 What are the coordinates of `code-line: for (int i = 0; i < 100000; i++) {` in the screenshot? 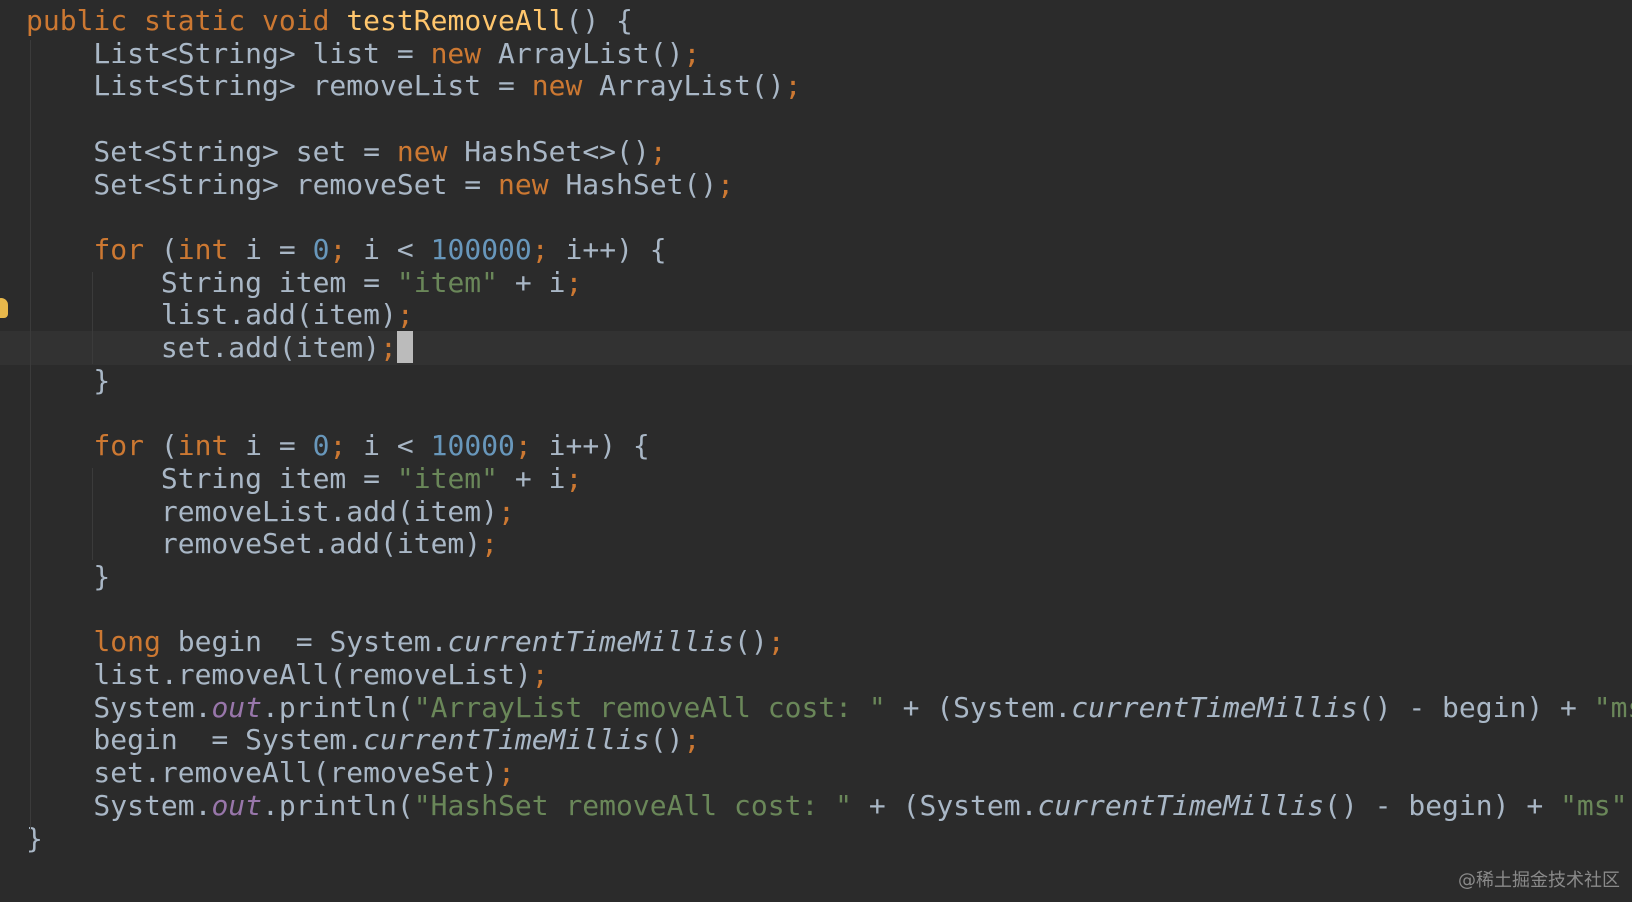 It's located at (816, 250).